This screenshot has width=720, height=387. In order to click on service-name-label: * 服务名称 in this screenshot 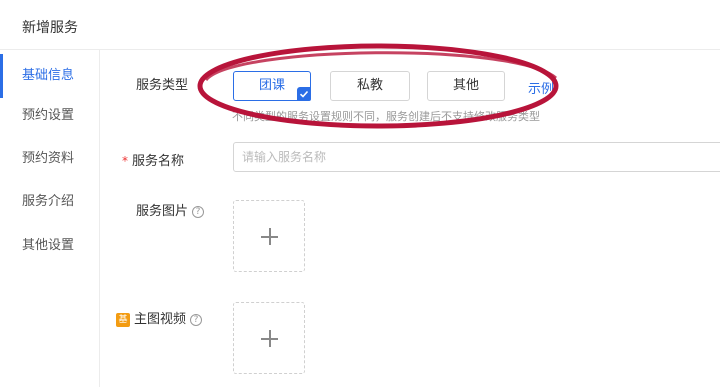, I will do `click(153, 159)`.